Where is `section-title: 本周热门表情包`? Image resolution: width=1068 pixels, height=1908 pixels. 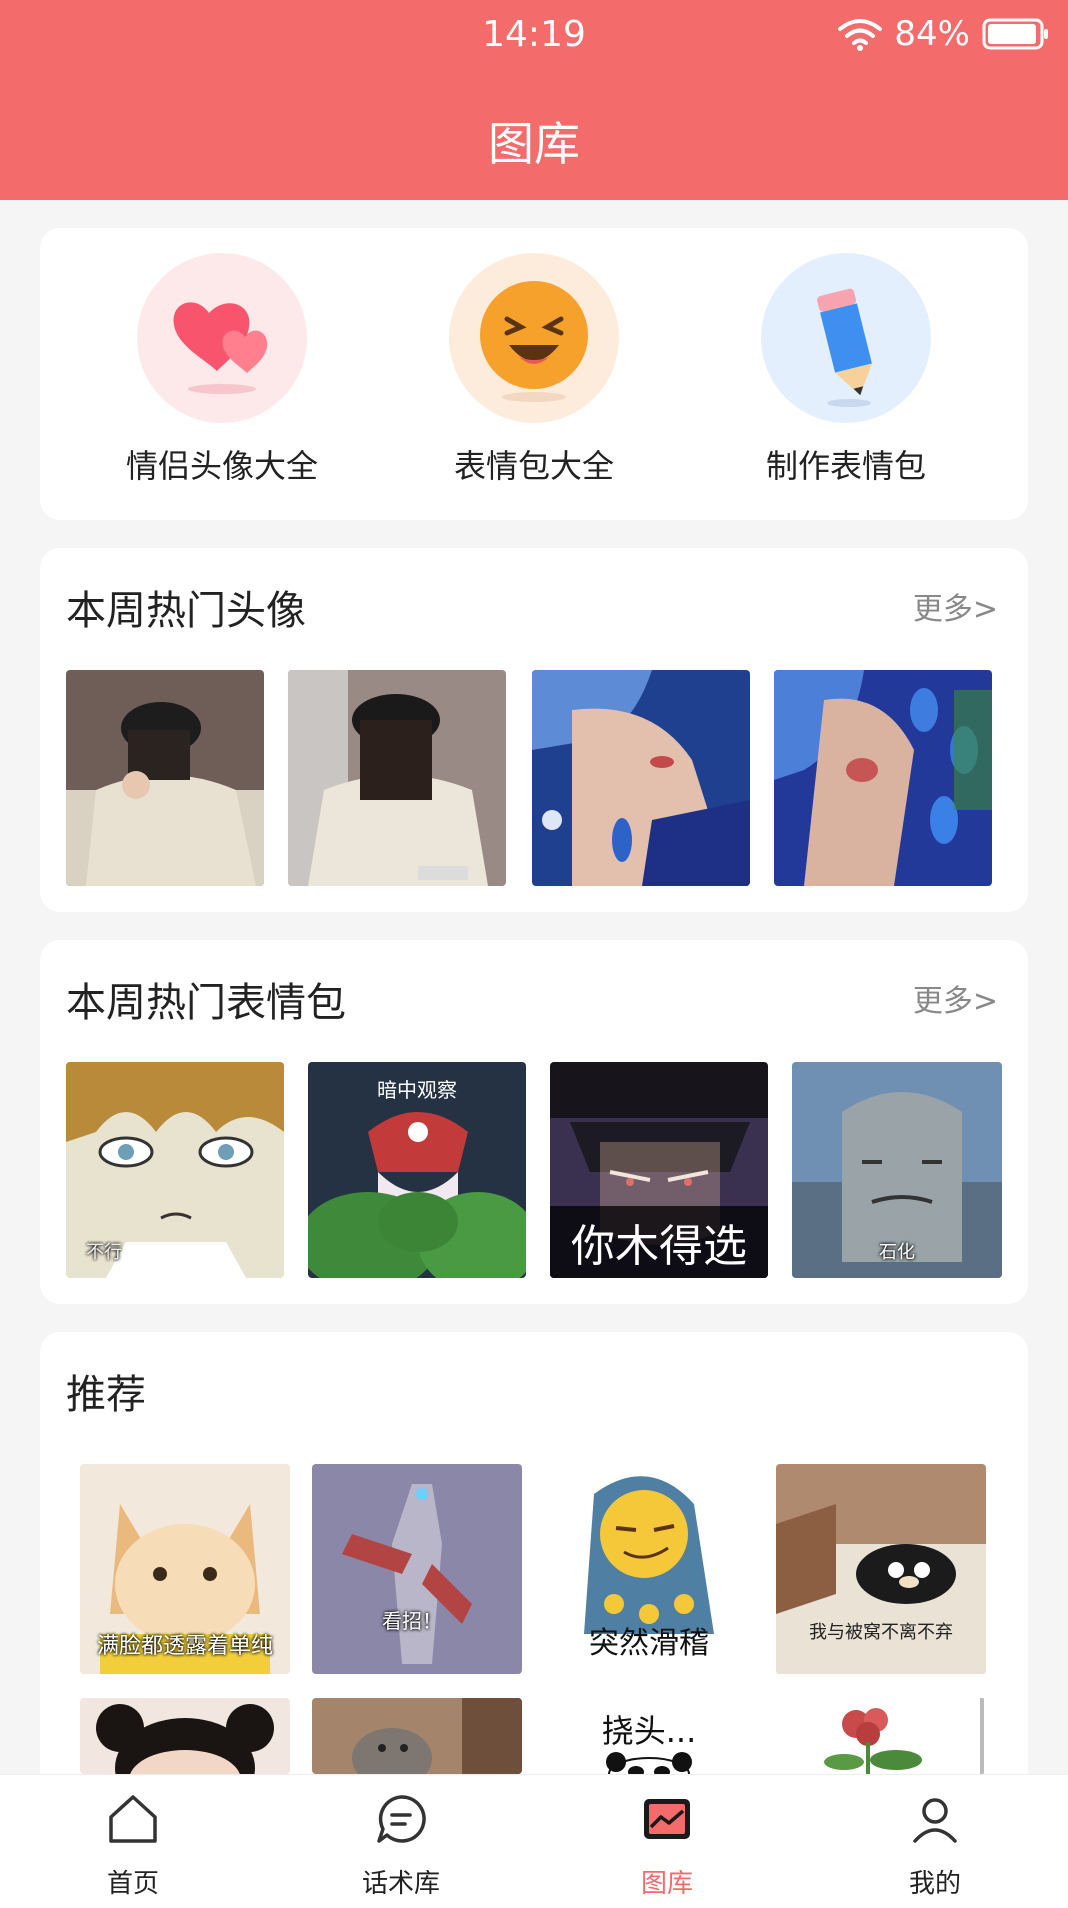 section-title: 本周热门表情包 is located at coordinates (206, 1003).